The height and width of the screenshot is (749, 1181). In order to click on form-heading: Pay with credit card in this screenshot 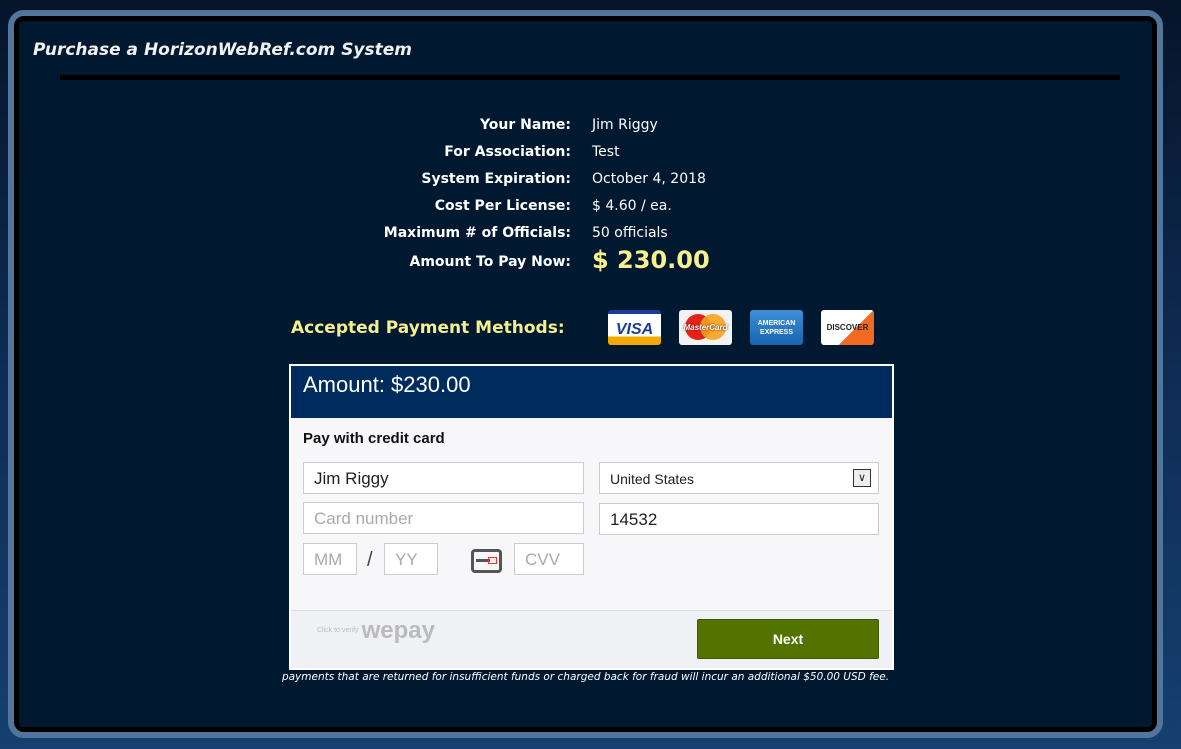, I will do `click(374, 438)`.